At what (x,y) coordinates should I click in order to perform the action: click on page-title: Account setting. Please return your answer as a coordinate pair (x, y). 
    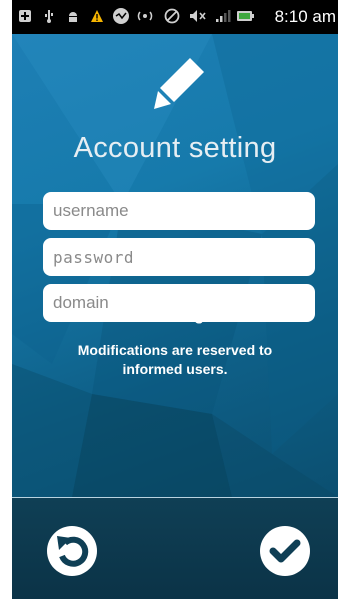
    Looking at the image, I should click on (175, 148).